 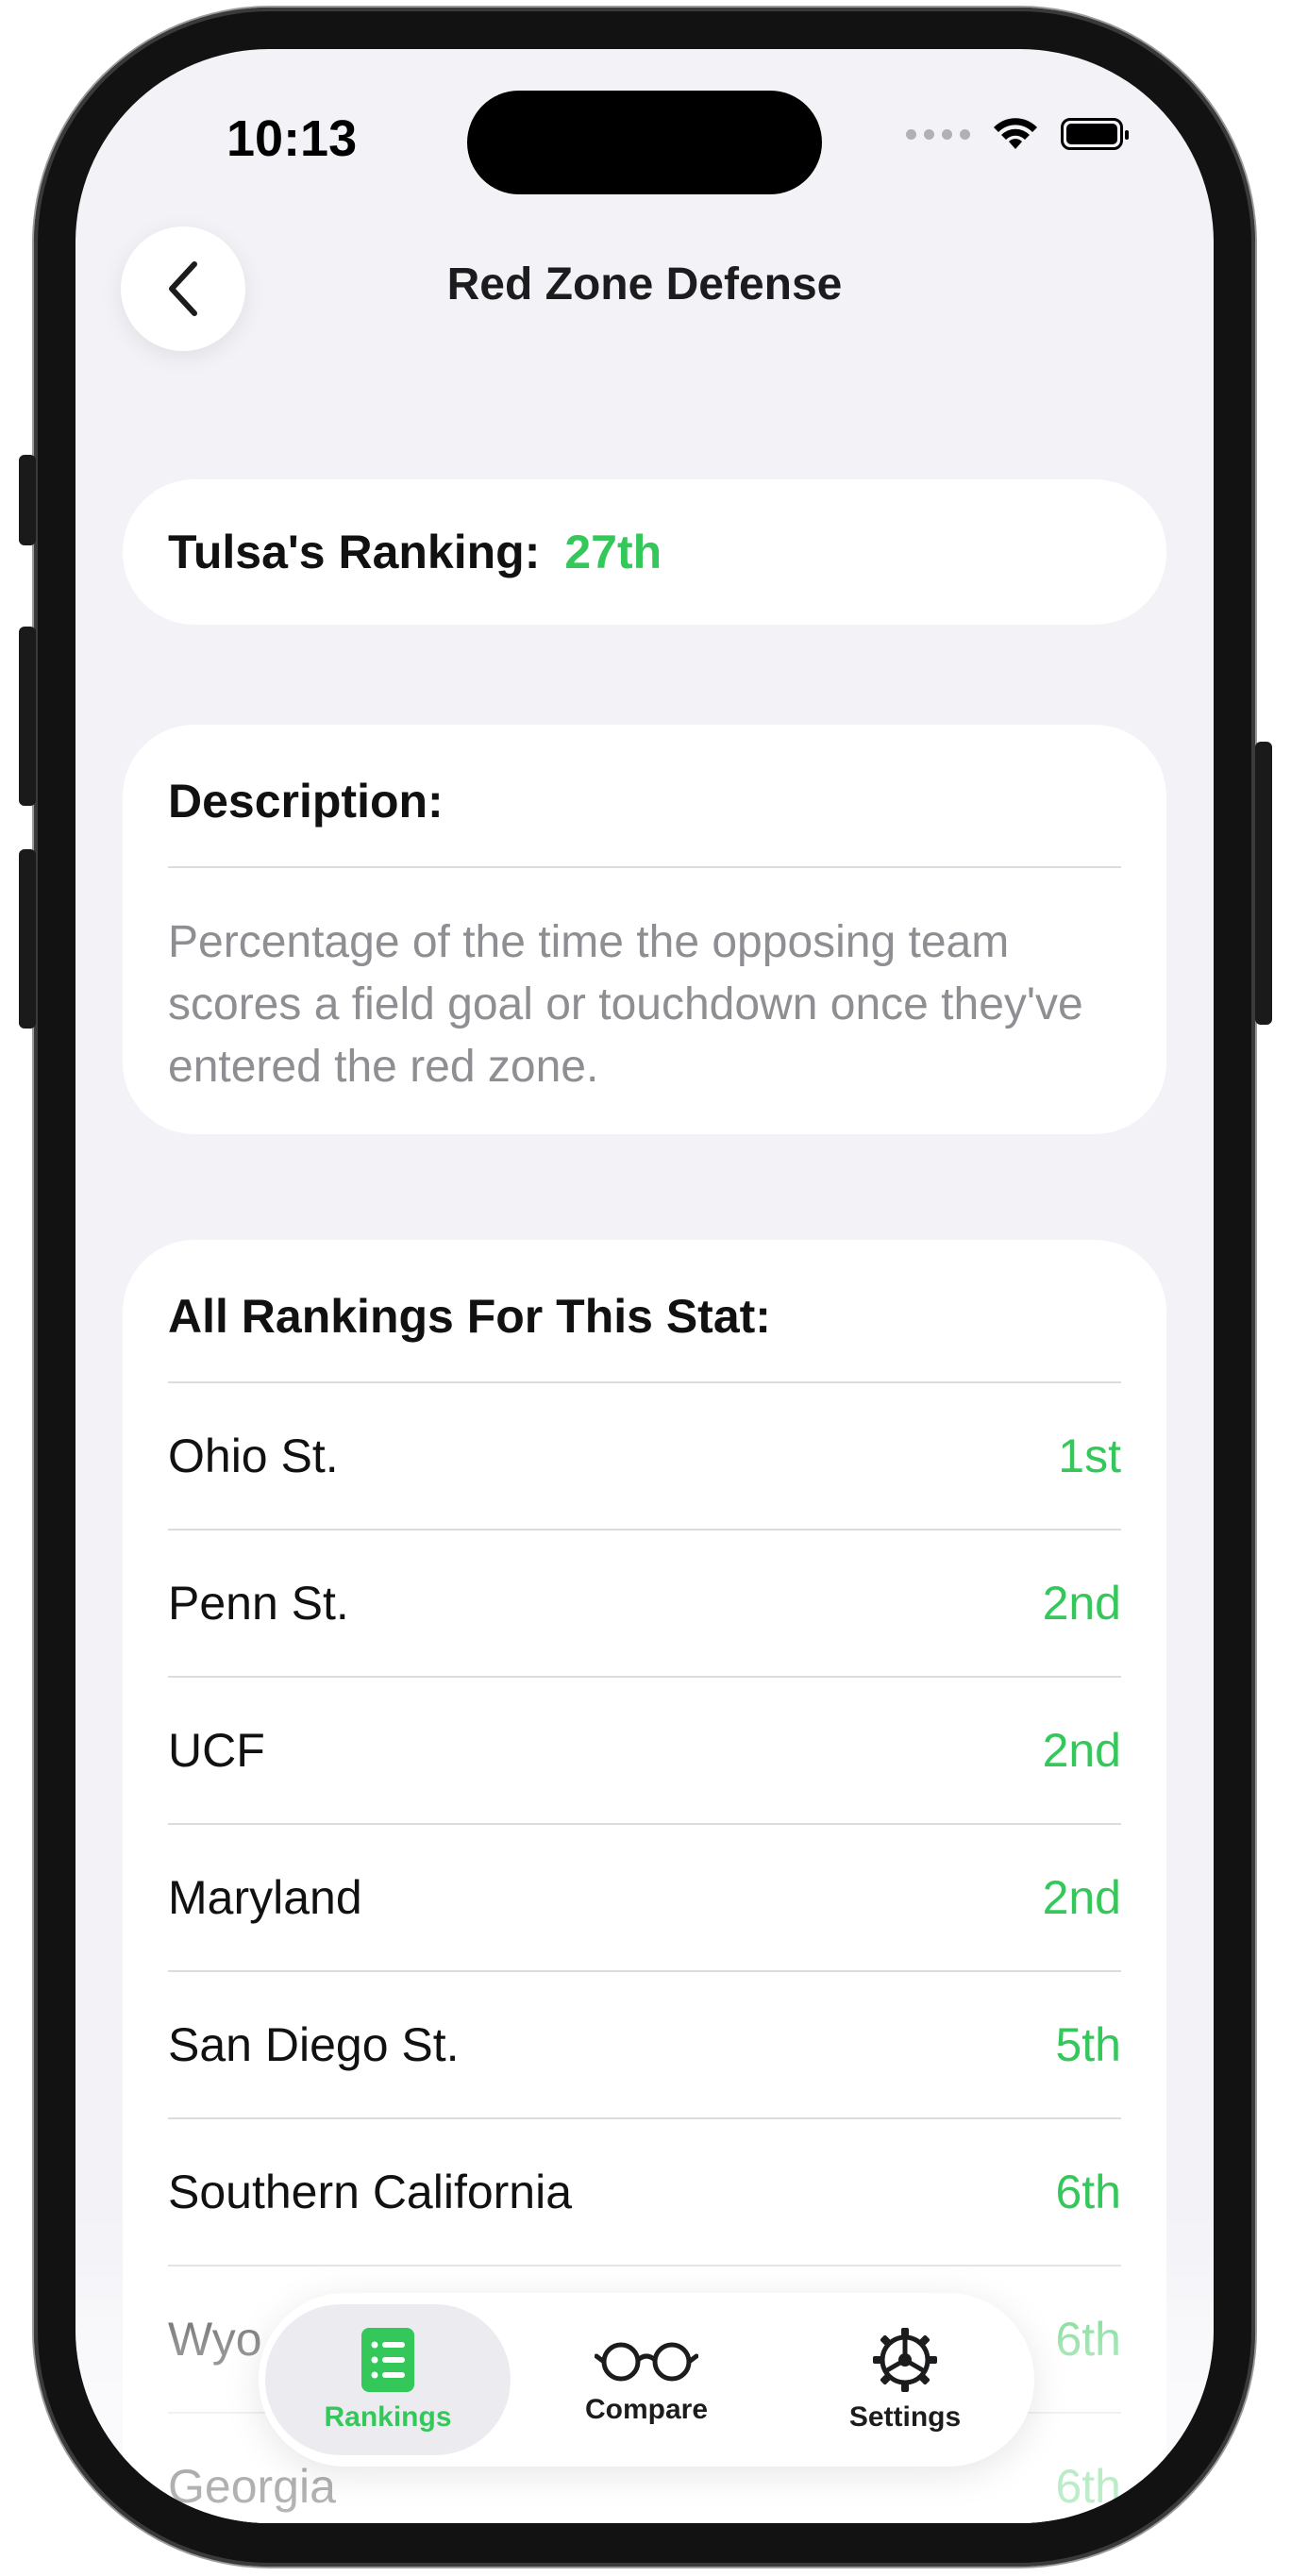 I want to click on tab-label: Compare, so click(x=647, y=2409).